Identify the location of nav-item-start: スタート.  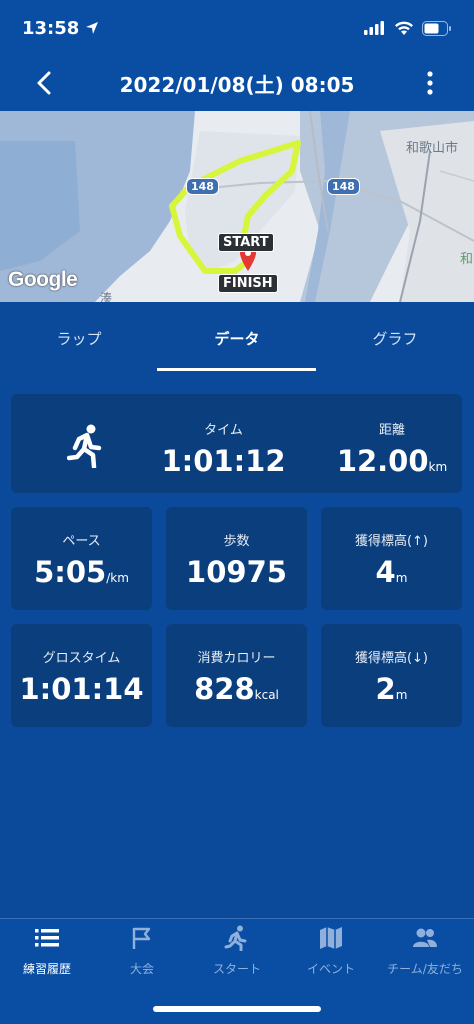
(237, 951).